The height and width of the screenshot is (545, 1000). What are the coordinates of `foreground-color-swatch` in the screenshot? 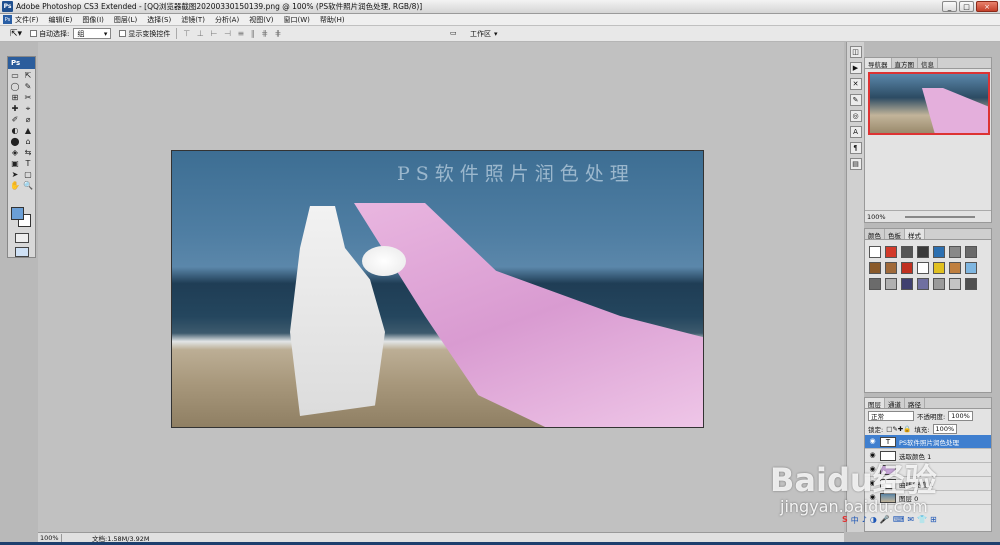 It's located at (17, 213).